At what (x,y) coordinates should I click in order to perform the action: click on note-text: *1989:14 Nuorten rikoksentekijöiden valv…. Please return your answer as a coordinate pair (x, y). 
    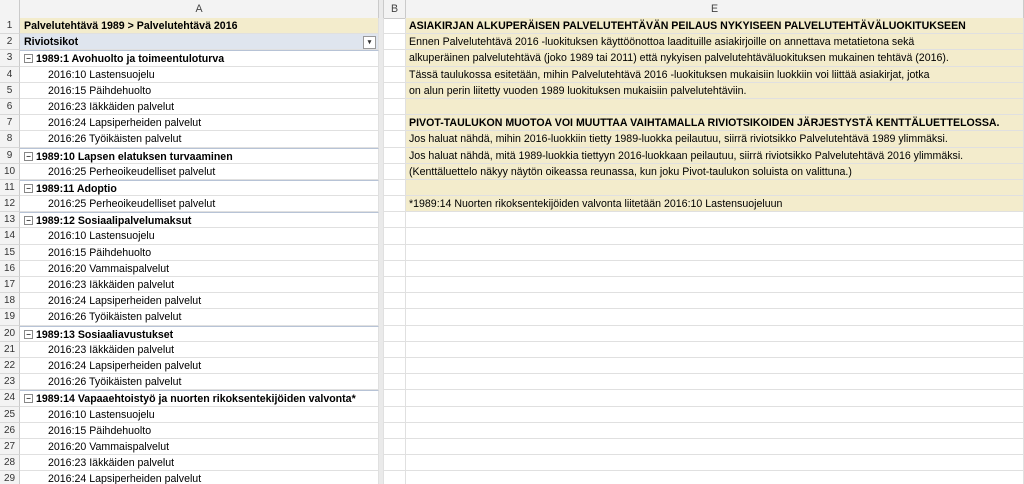
    Looking at the image, I should click on (715, 204).